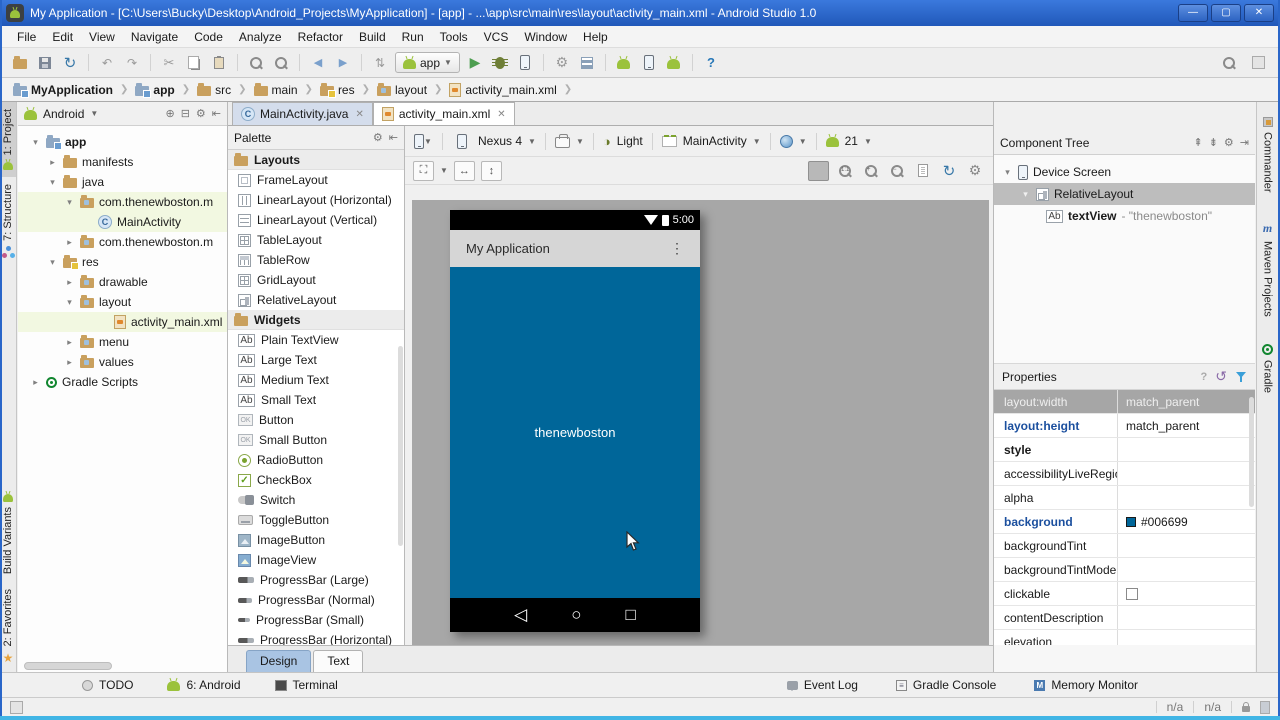 Image resolution: width=1280 pixels, height=720 pixels. What do you see at coordinates (1241, 377) in the screenshot?
I see `filter-icon` at bounding box center [1241, 377].